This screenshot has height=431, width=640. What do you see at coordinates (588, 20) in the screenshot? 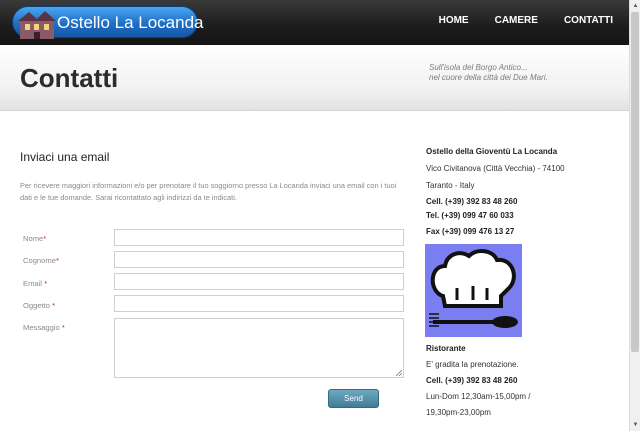
I see `nav-contatti: CONTATTI` at bounding box center [588, 20].